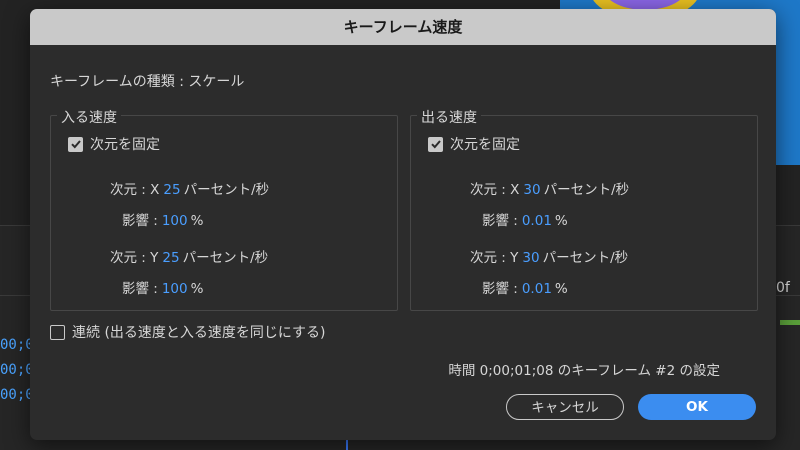 The height and width of the screenshot is (450, 800). I want to click on incoming-lock-label: 次元を固定, so click(125, 145).